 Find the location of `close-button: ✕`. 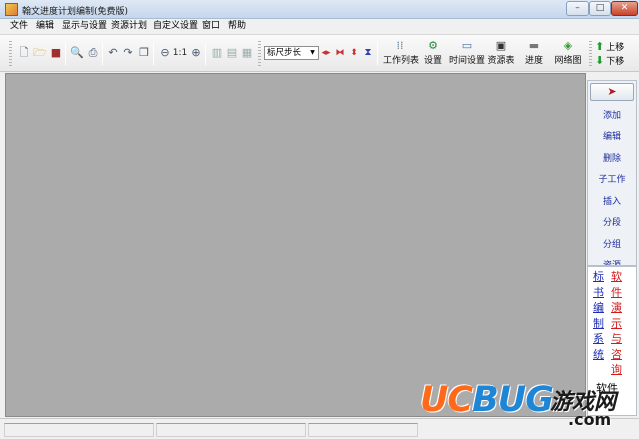

close-button: ✕ is located at coordinates (624, 8).